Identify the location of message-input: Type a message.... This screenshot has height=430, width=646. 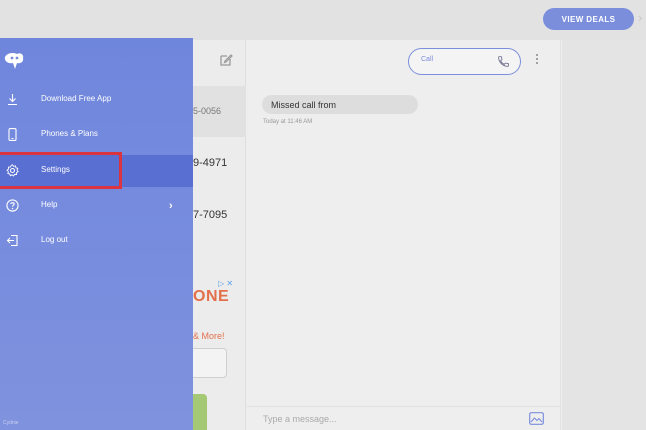
(300, 419).